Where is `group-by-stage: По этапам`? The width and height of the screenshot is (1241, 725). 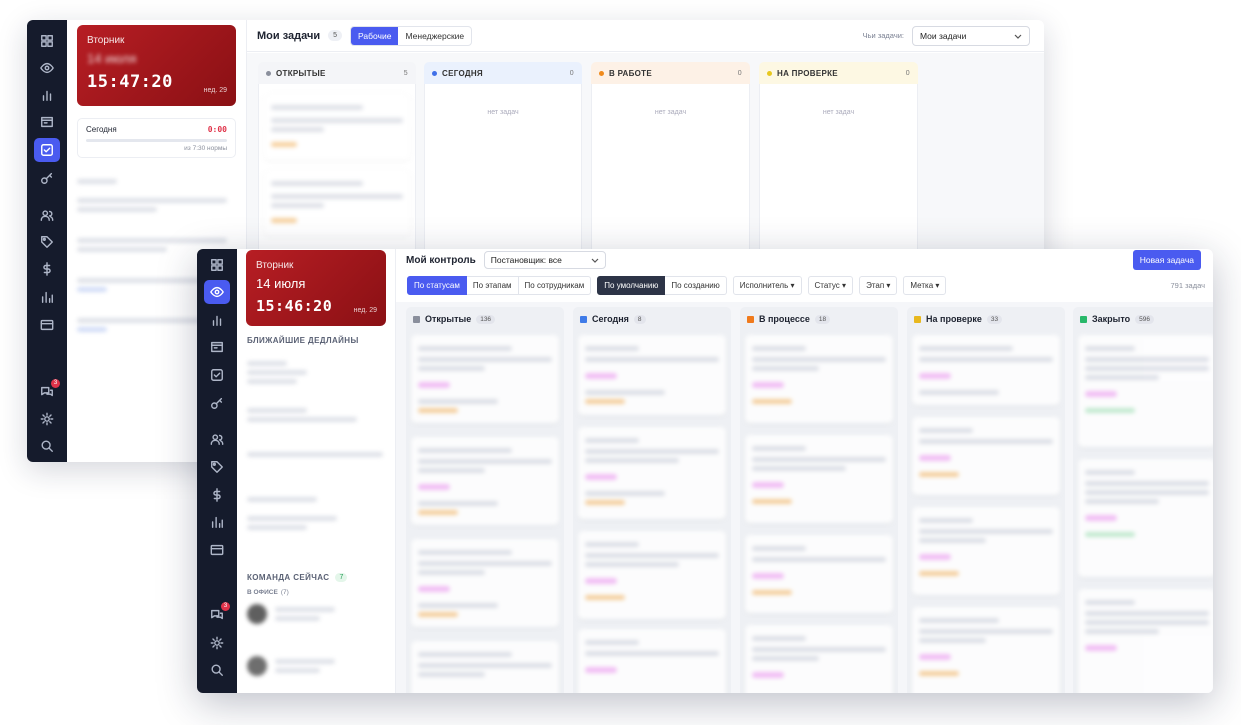
group-by-stage: По этапам is located at coordinates (492, 285).